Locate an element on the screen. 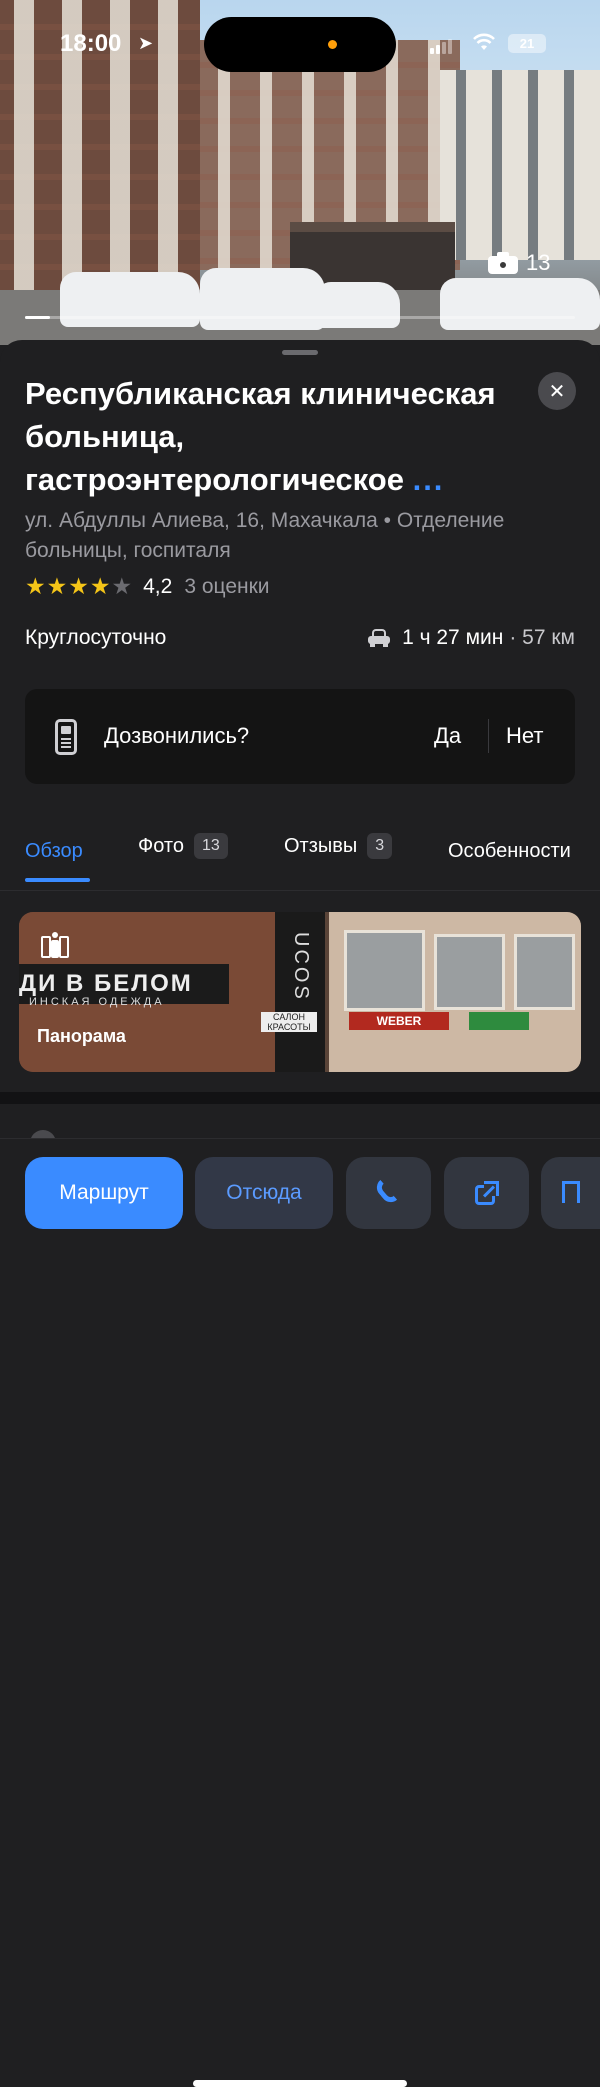 This screenshot has width=600, height=2087. wifi-icon is located at coordinates (484, 41).